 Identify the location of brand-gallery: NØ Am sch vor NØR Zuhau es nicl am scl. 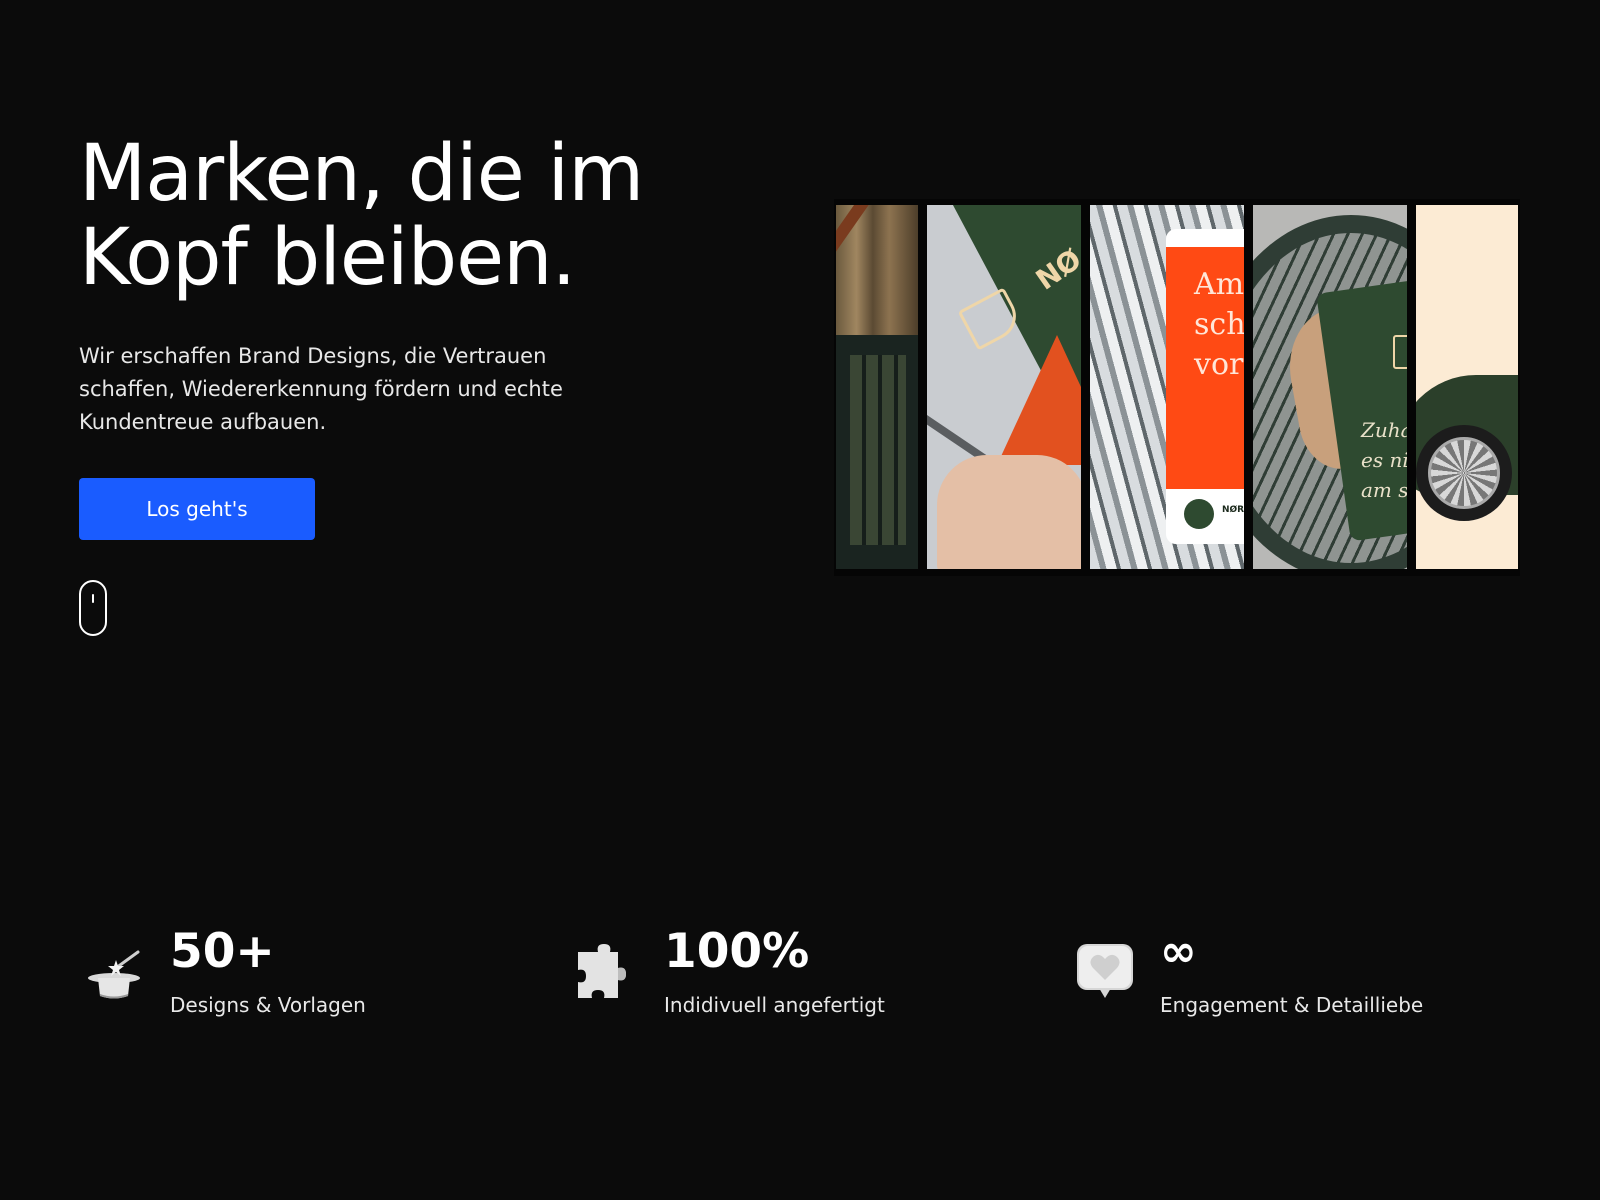
(1177, 387).